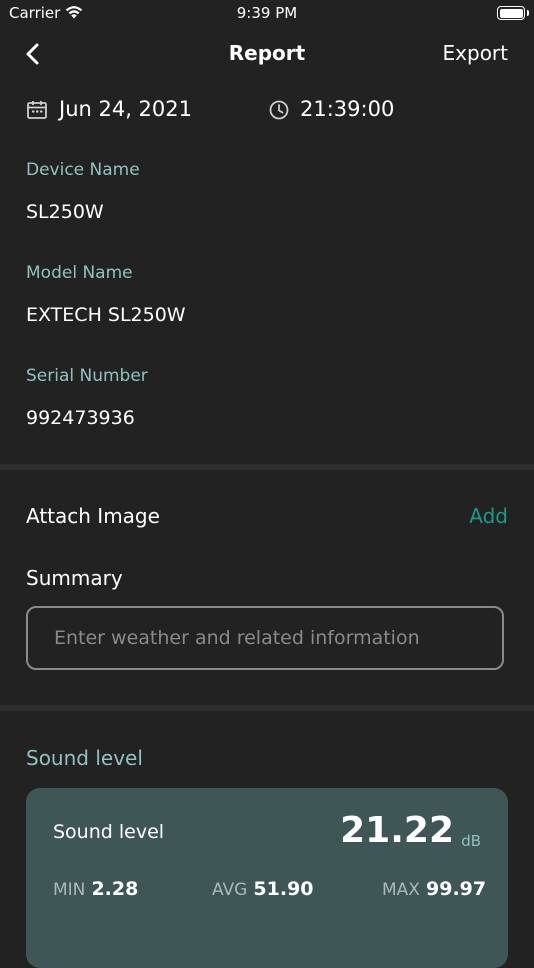  I want to click on min-label: MIN, so click(69, 890).